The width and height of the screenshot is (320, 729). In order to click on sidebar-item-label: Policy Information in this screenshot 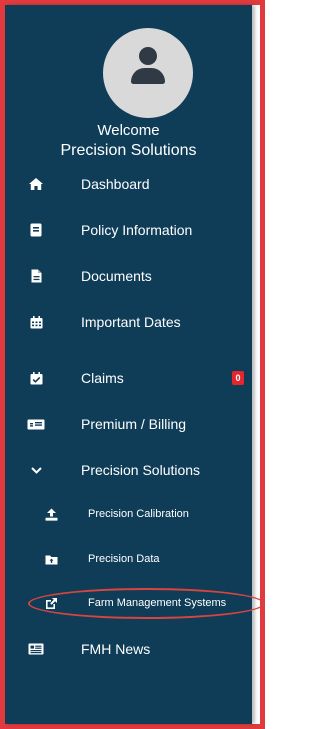, I will do `click(137, 230)`.